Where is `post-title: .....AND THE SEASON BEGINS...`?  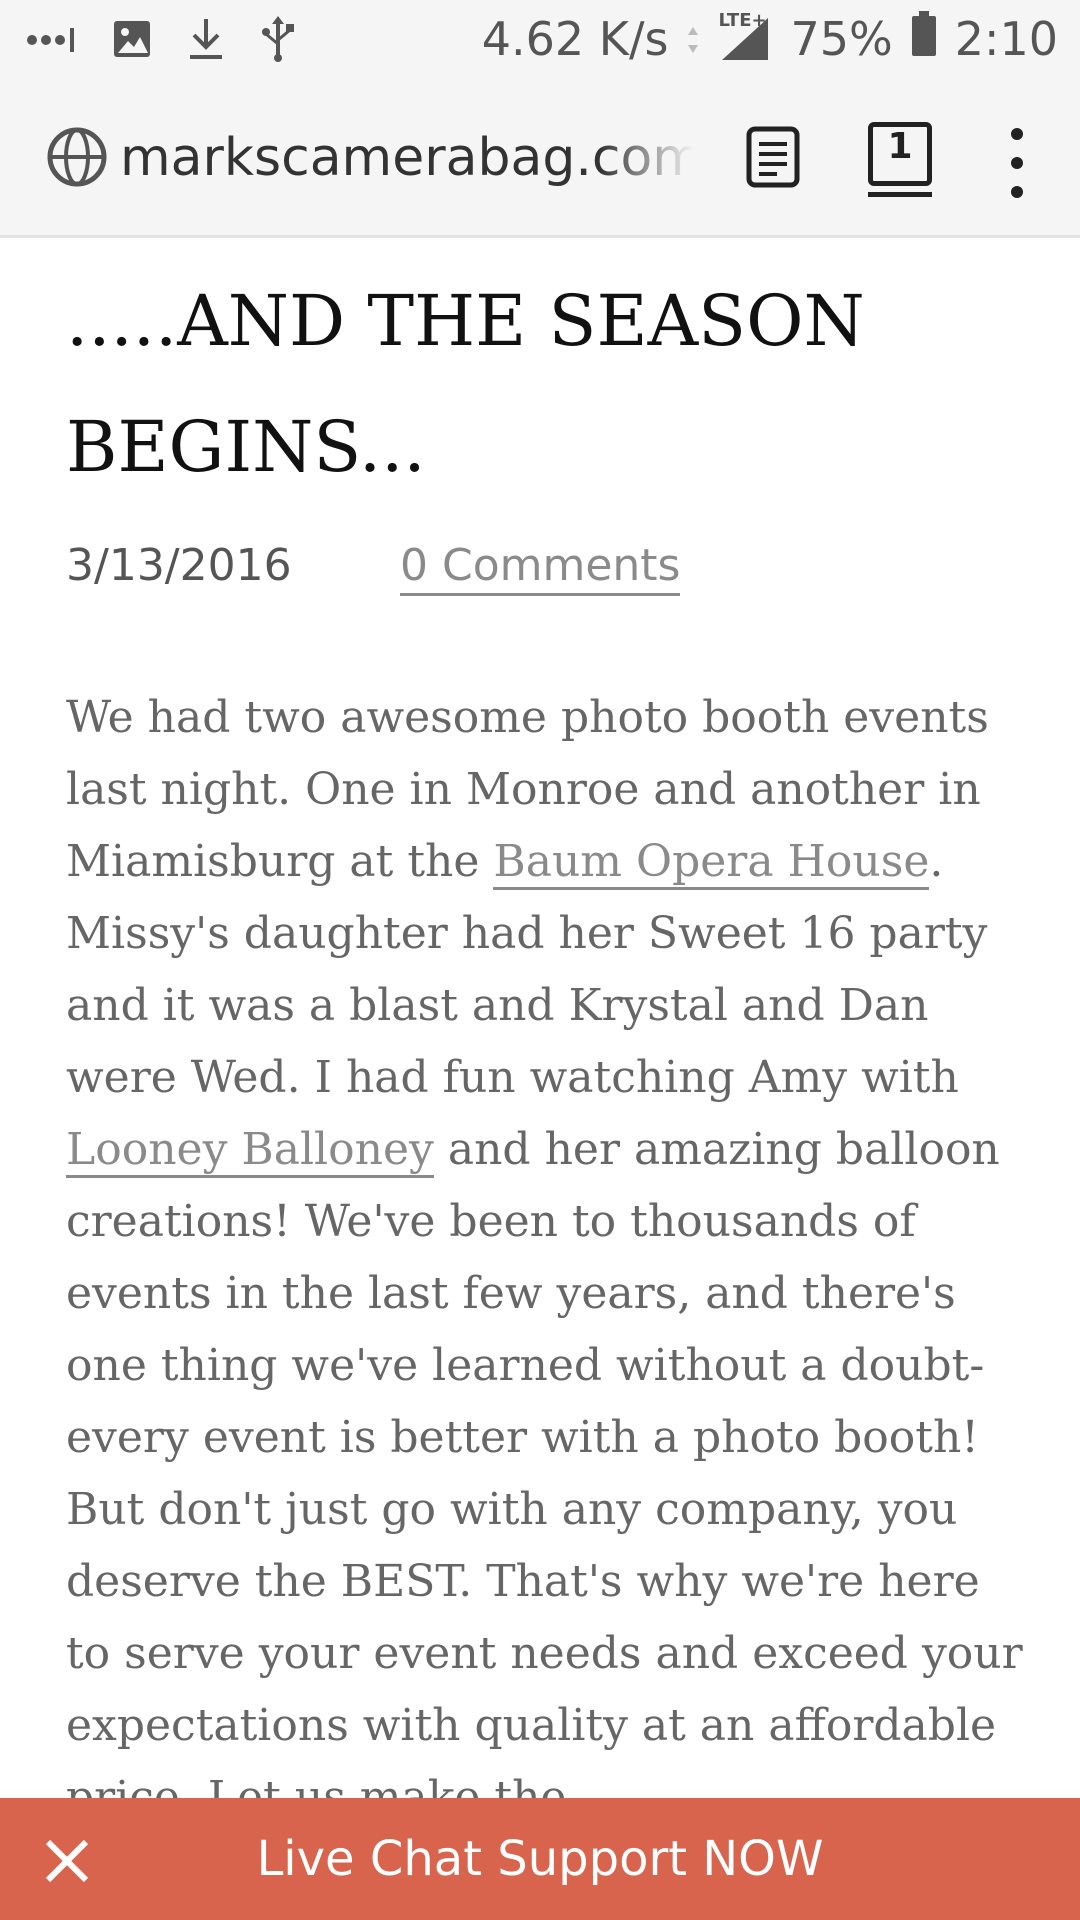 post-title: .....AND THE SEASON BEGINS... is located at coordinates (546, 384).